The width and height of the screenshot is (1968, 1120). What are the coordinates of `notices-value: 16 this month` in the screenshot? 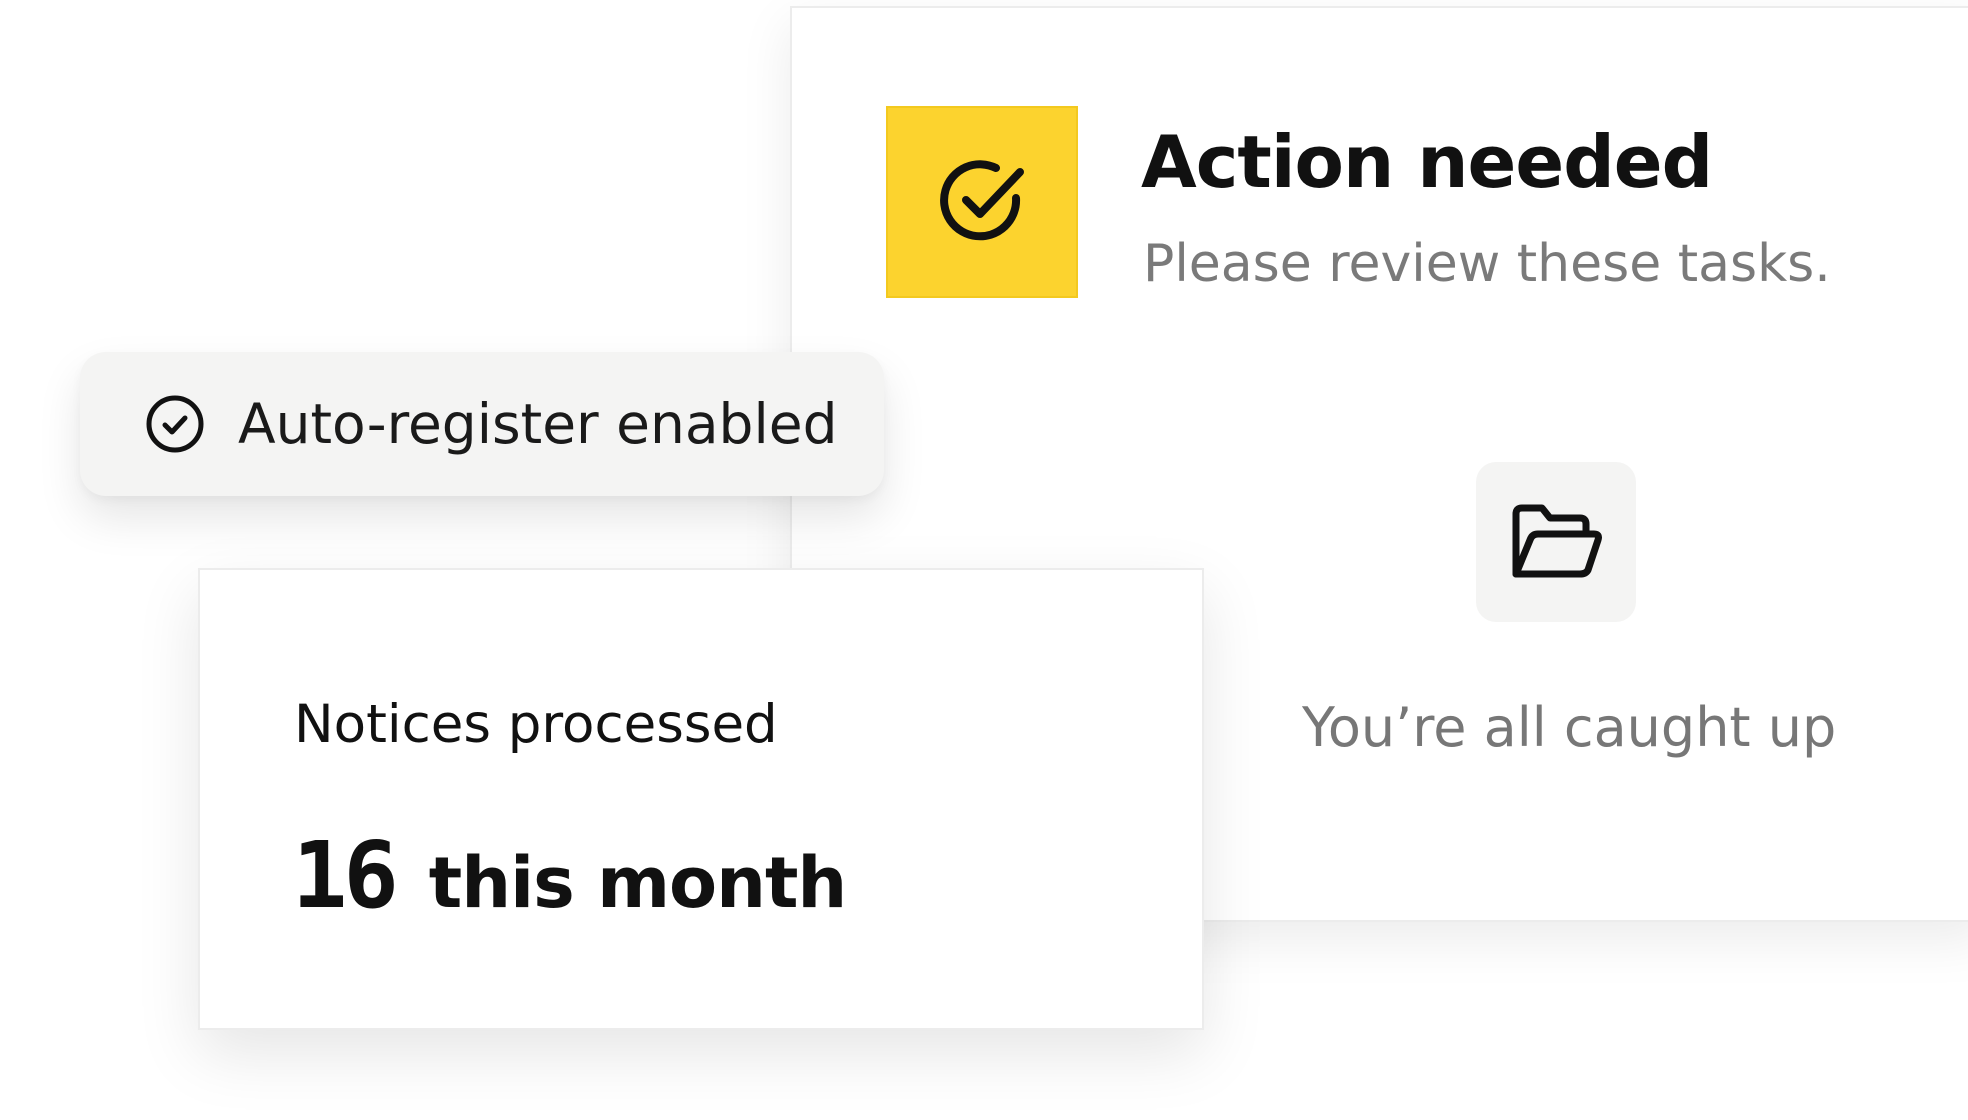 It's located at (569, 875).